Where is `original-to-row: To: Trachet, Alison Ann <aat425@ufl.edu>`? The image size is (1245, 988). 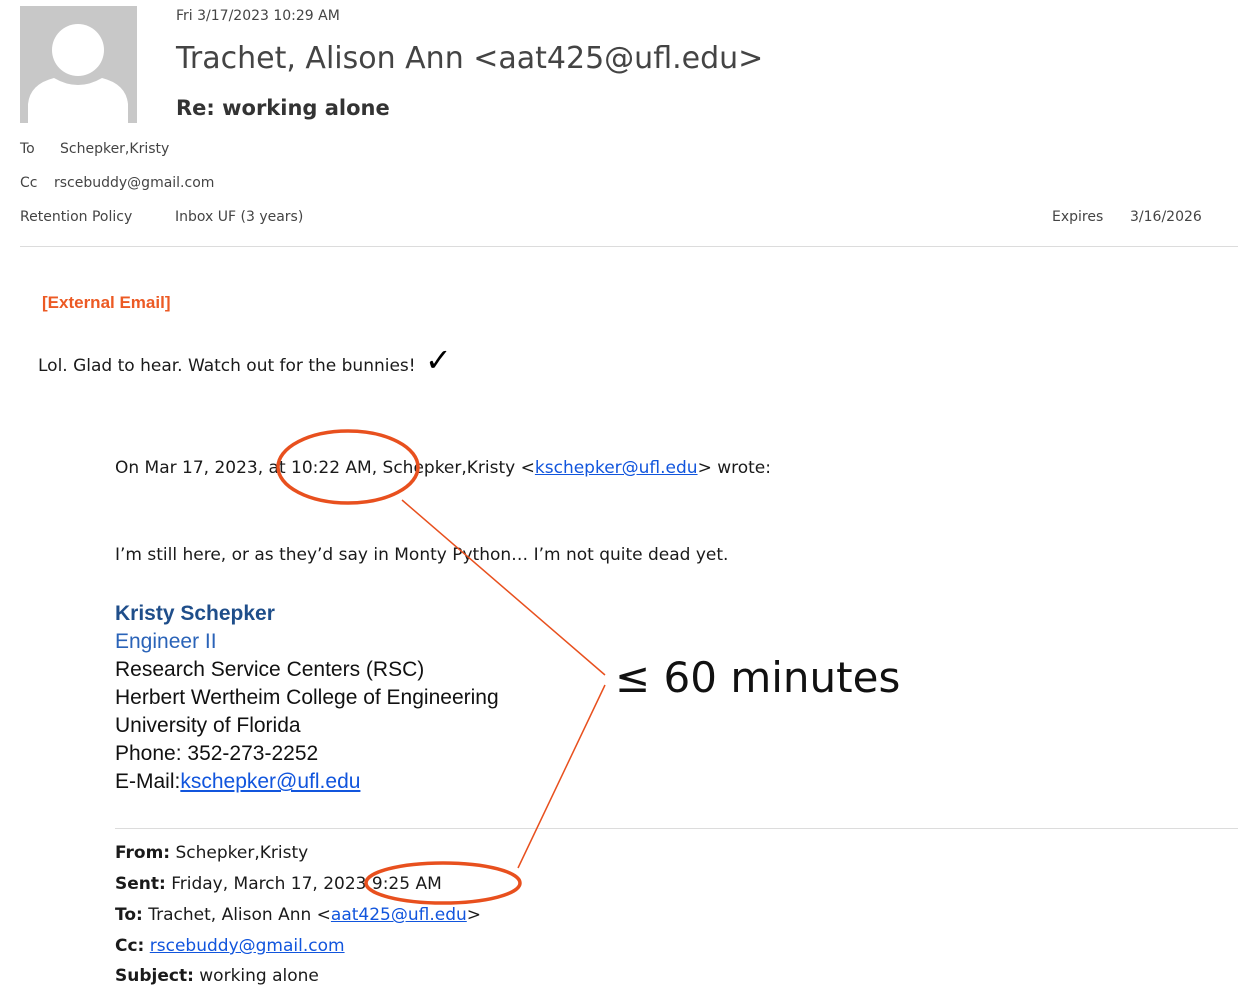
original-to-row: To: Trachet, Alison Ann <aat425@ufl.edu> is located at coordinates (298, 915).